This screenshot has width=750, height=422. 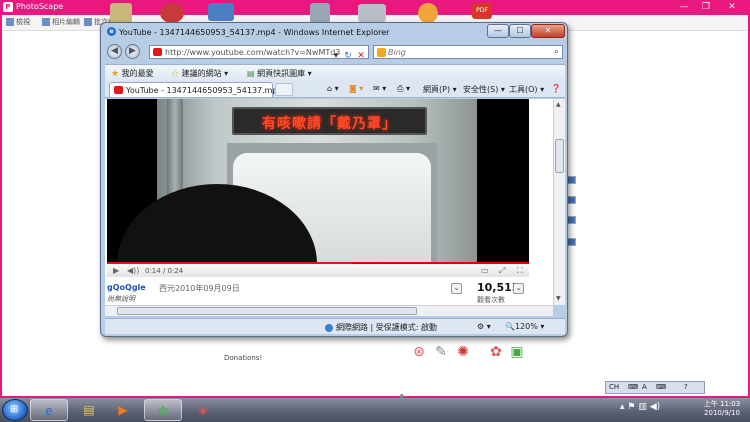 I want to click on back-arrow-icon: ◀, so click(x=114, y=51).